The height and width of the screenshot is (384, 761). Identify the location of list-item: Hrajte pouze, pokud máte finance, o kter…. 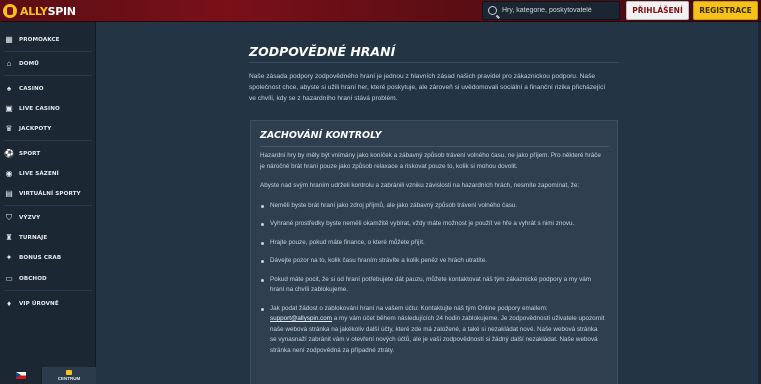
(432, 243).